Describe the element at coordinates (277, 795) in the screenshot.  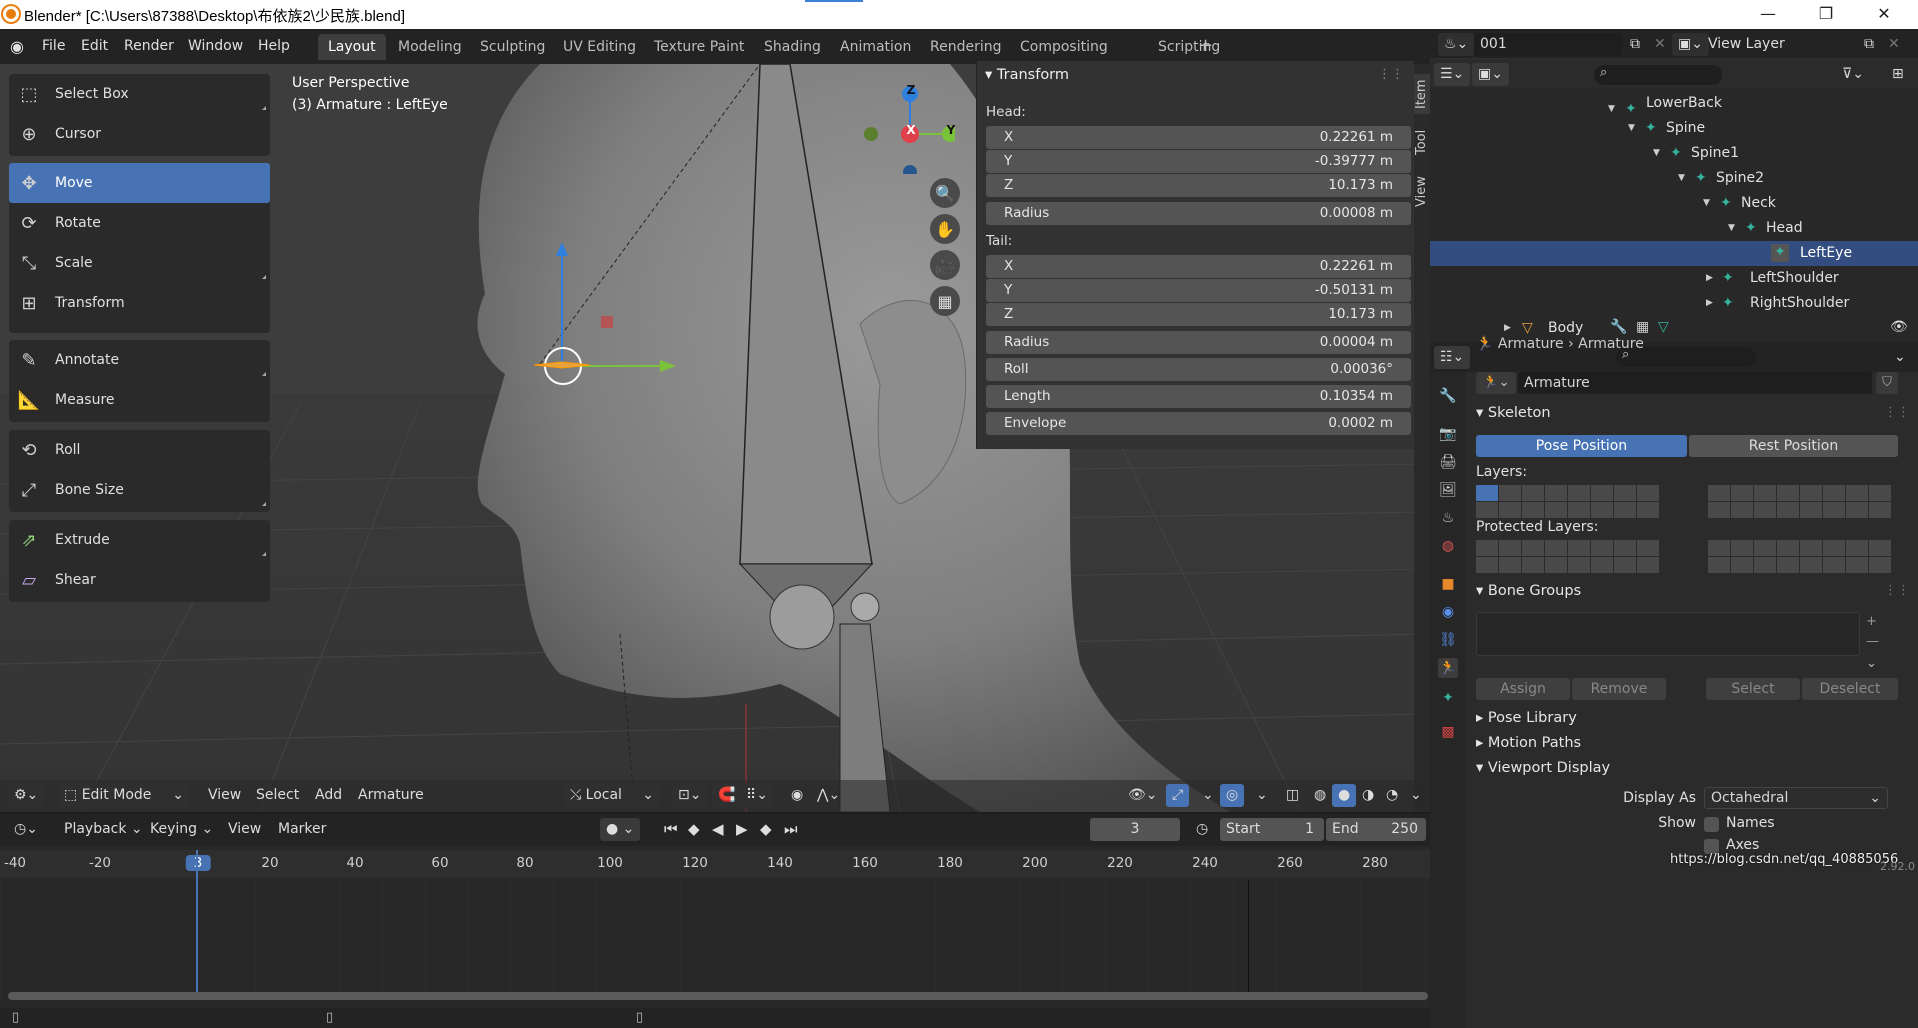
I see `menu-select: Select` at that location.